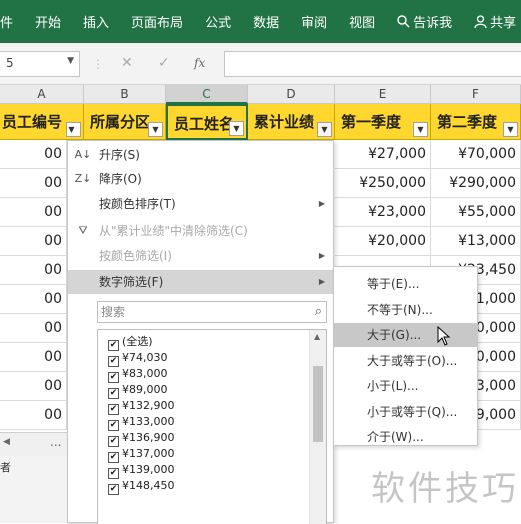  I want to click on filter-list-item: ✔ ¥139,000, so click(141, 470).